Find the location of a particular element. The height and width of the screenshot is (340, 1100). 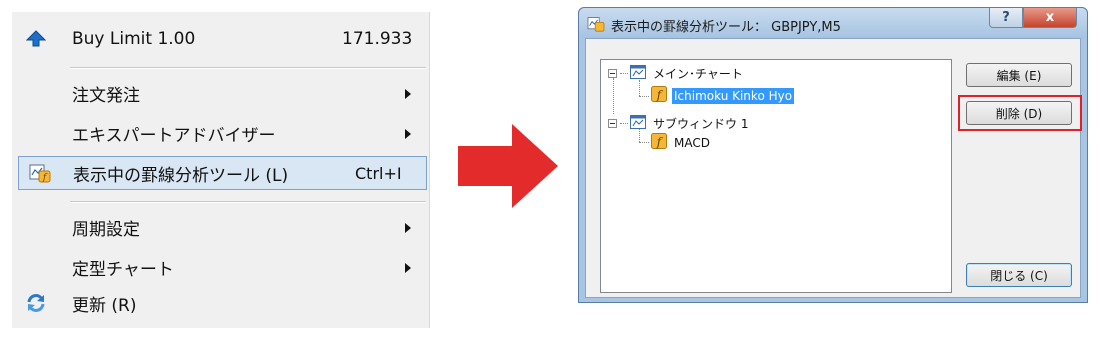

help-button: ? is located at coordinates (1006, 18).